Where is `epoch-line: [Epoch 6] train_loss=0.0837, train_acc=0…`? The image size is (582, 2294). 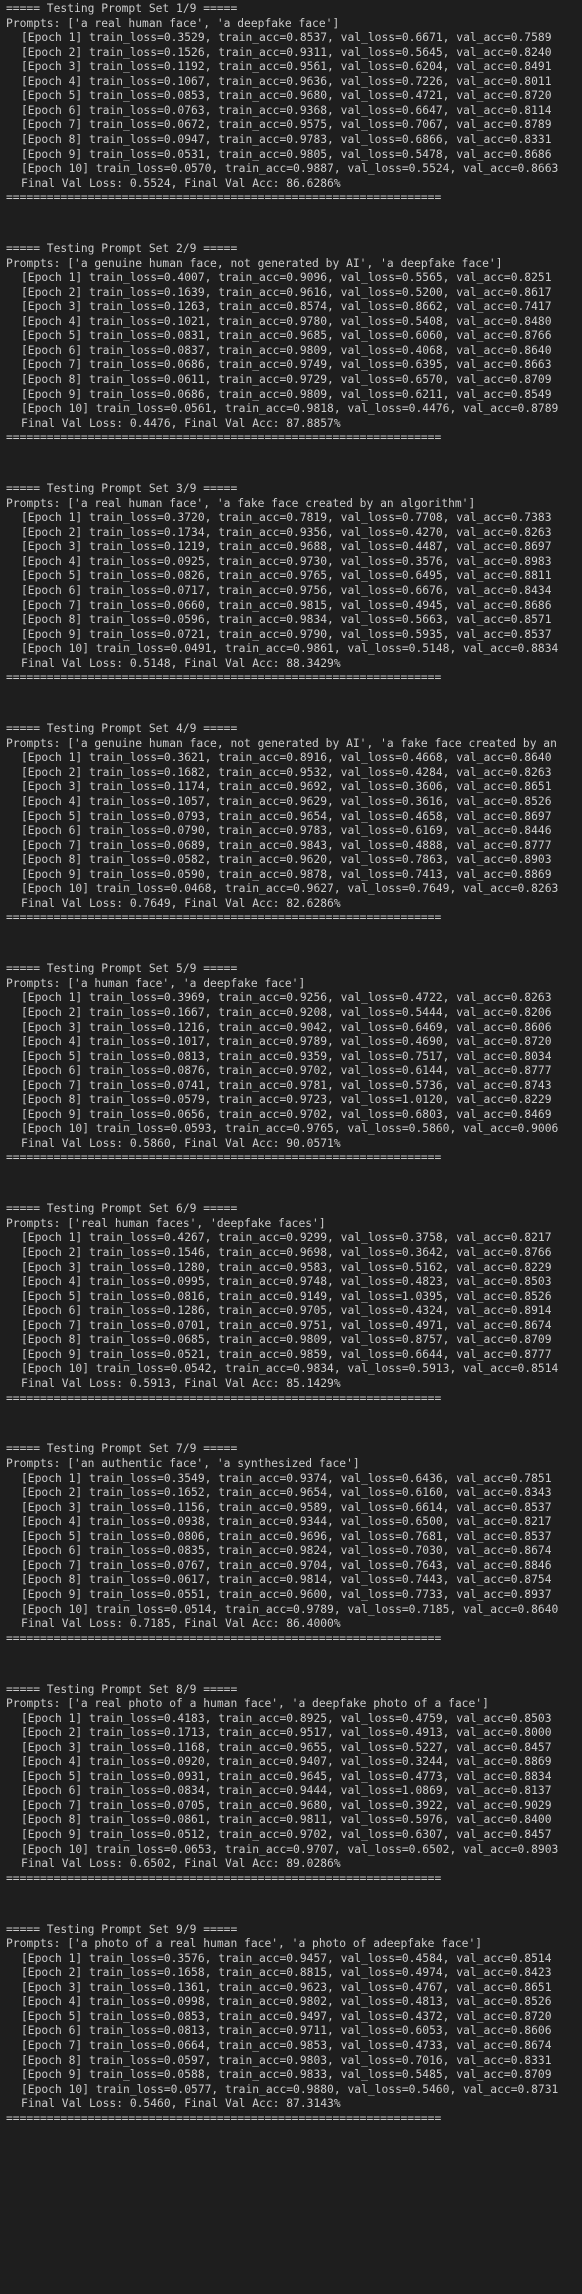
epoch-line: [Epoch 6] train_loss=0.0837, train_acc=0… is located at coordinates (286, 350).